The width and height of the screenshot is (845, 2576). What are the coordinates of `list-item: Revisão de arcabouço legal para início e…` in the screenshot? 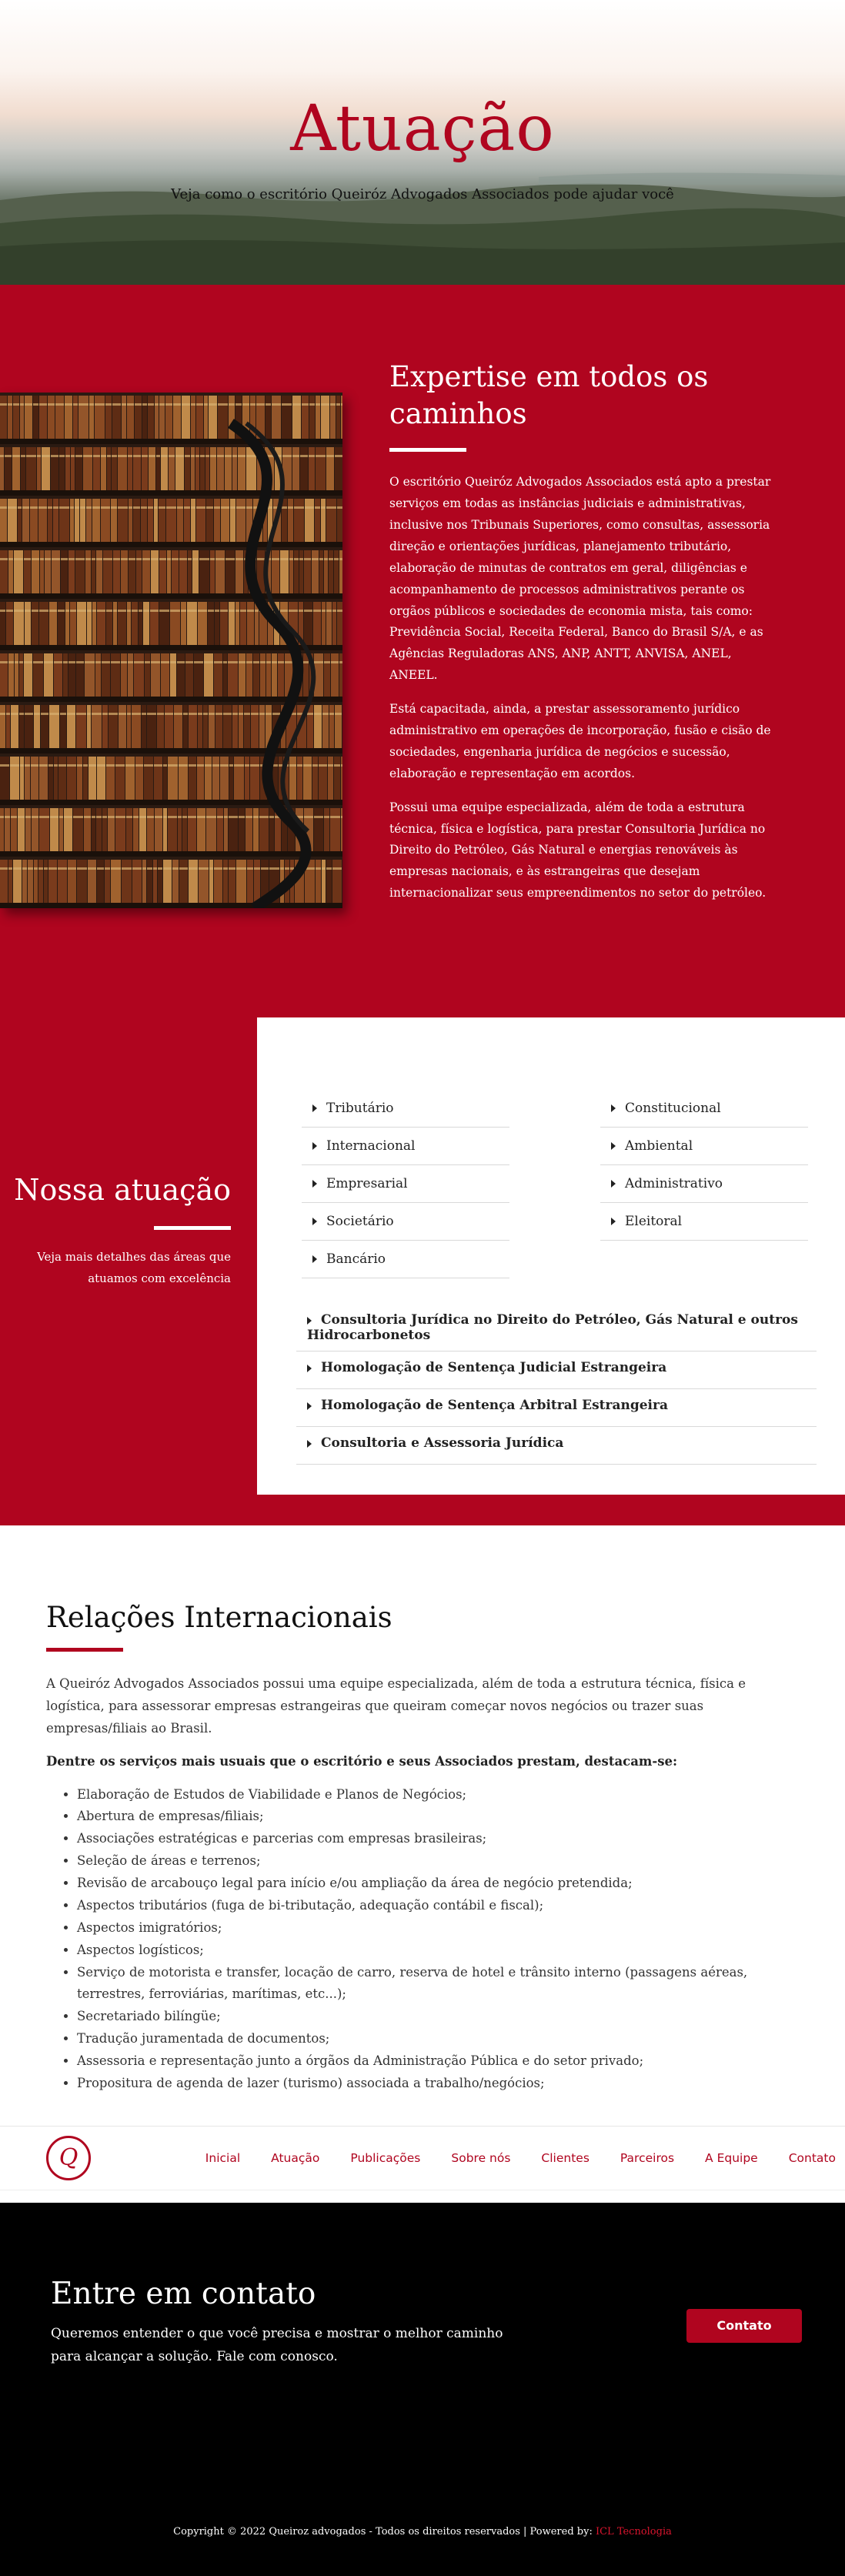 It's located at (438, 1884).